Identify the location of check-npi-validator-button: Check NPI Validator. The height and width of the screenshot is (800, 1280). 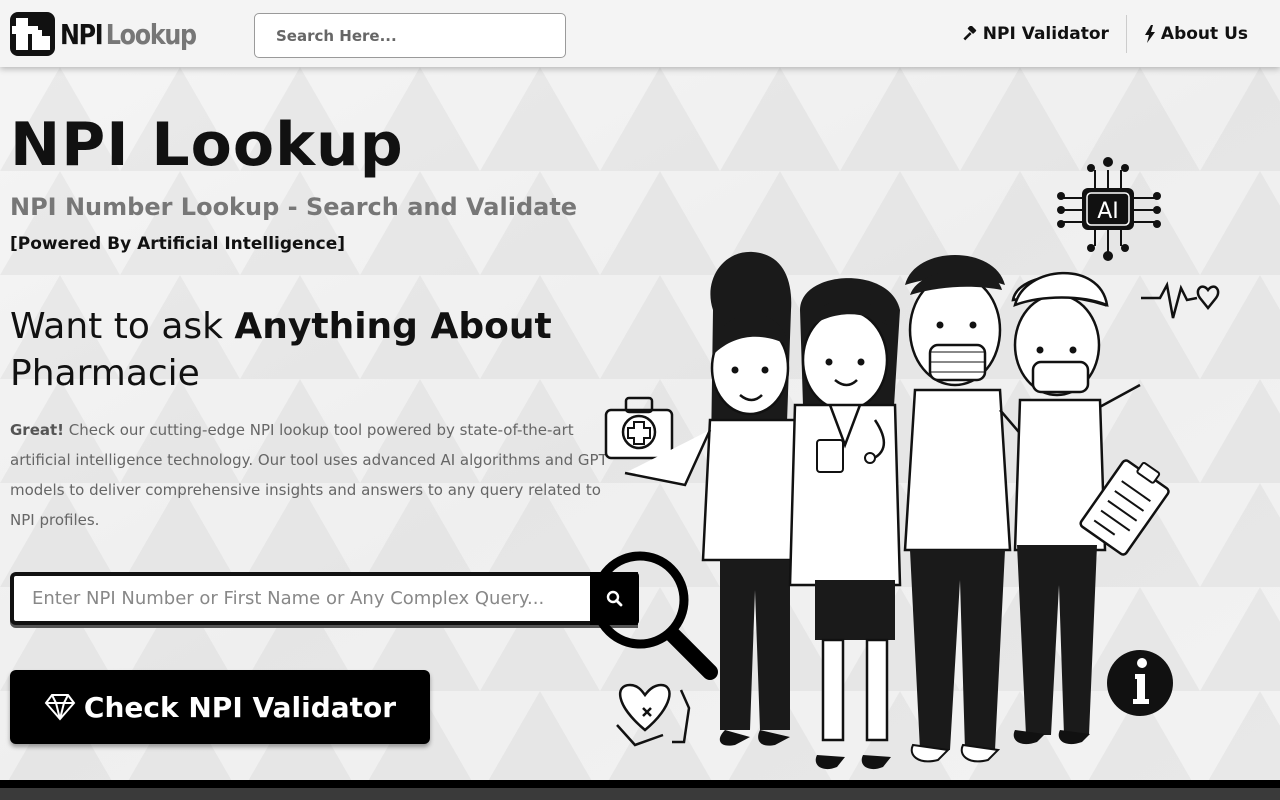
(220, 707).